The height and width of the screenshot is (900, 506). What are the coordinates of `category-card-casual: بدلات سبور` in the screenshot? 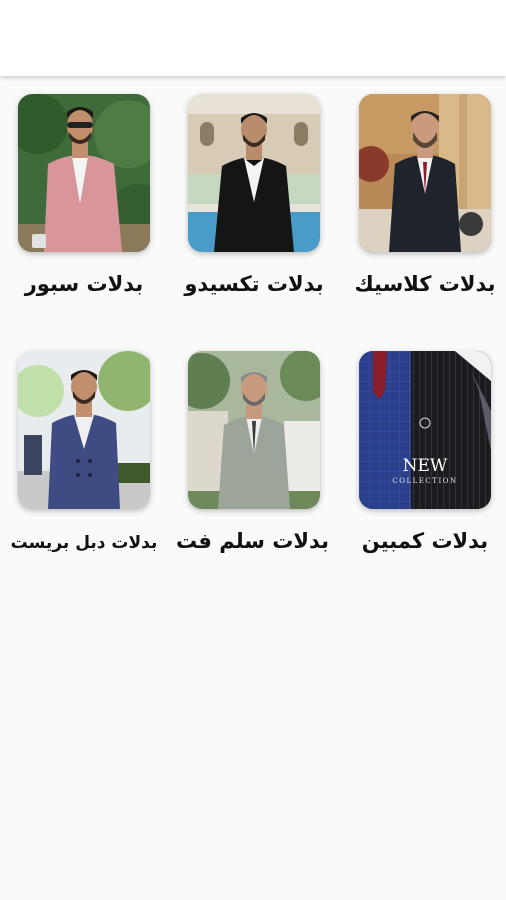 It's located at (84, 191).